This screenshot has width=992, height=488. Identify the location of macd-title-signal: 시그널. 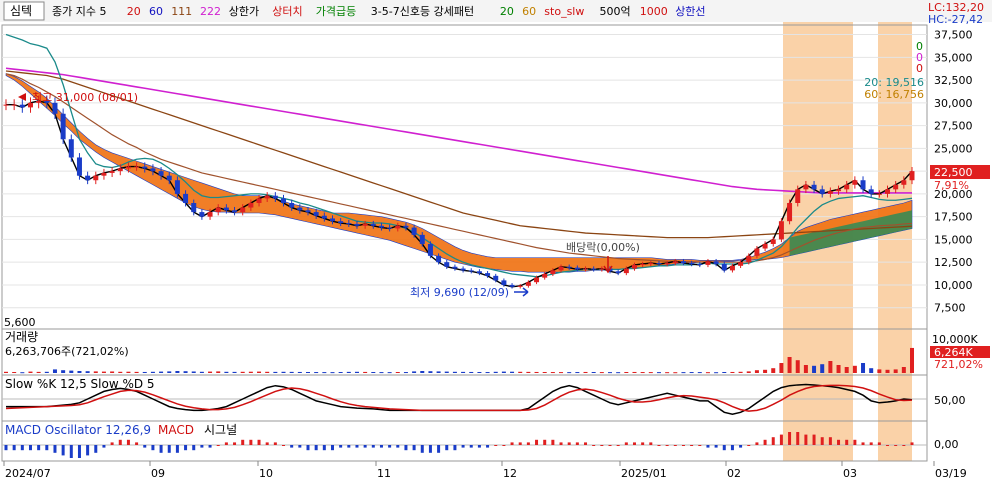
(220, 430).